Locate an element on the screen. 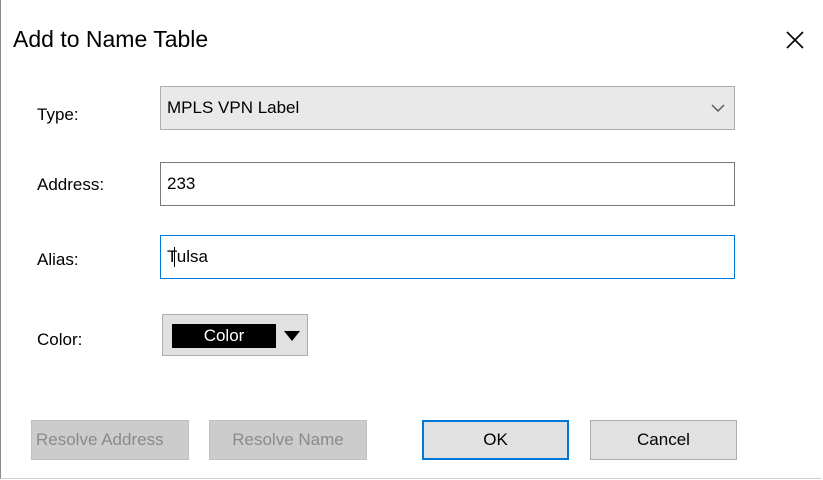  color-picker-button: Color is located at coordinates (235, 335).